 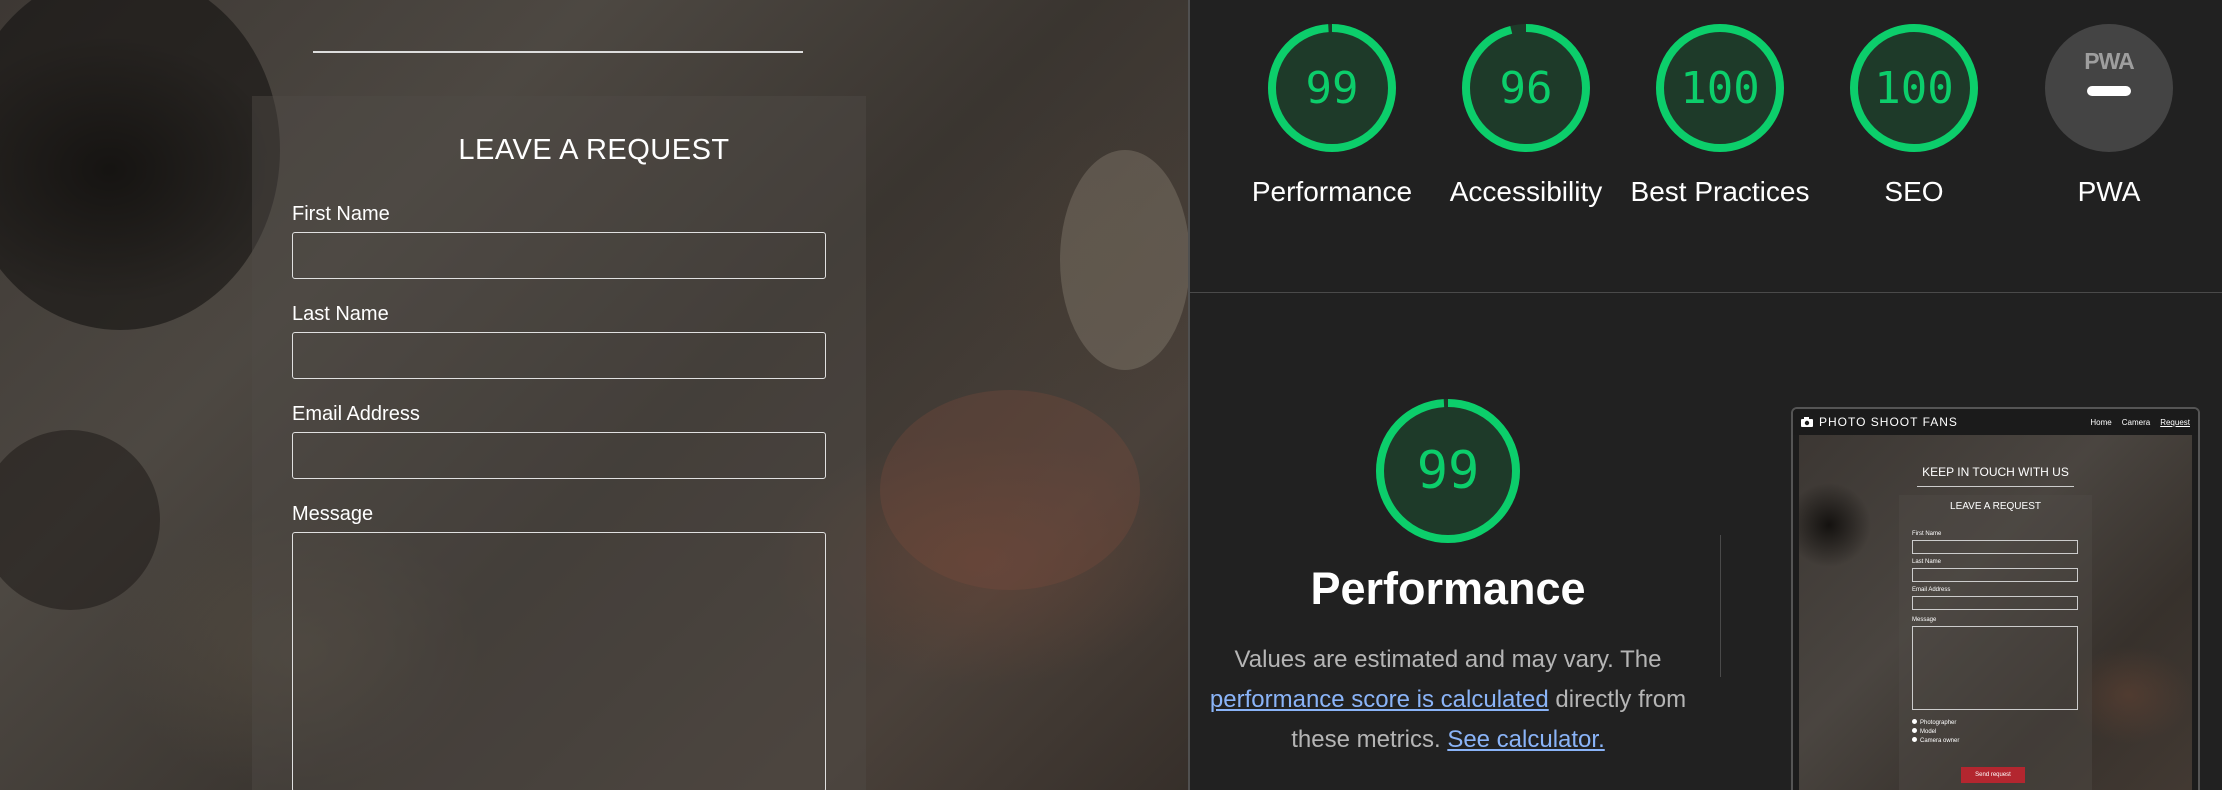 I want to click on first-name-label: First Name, so click(x=341, y=214).